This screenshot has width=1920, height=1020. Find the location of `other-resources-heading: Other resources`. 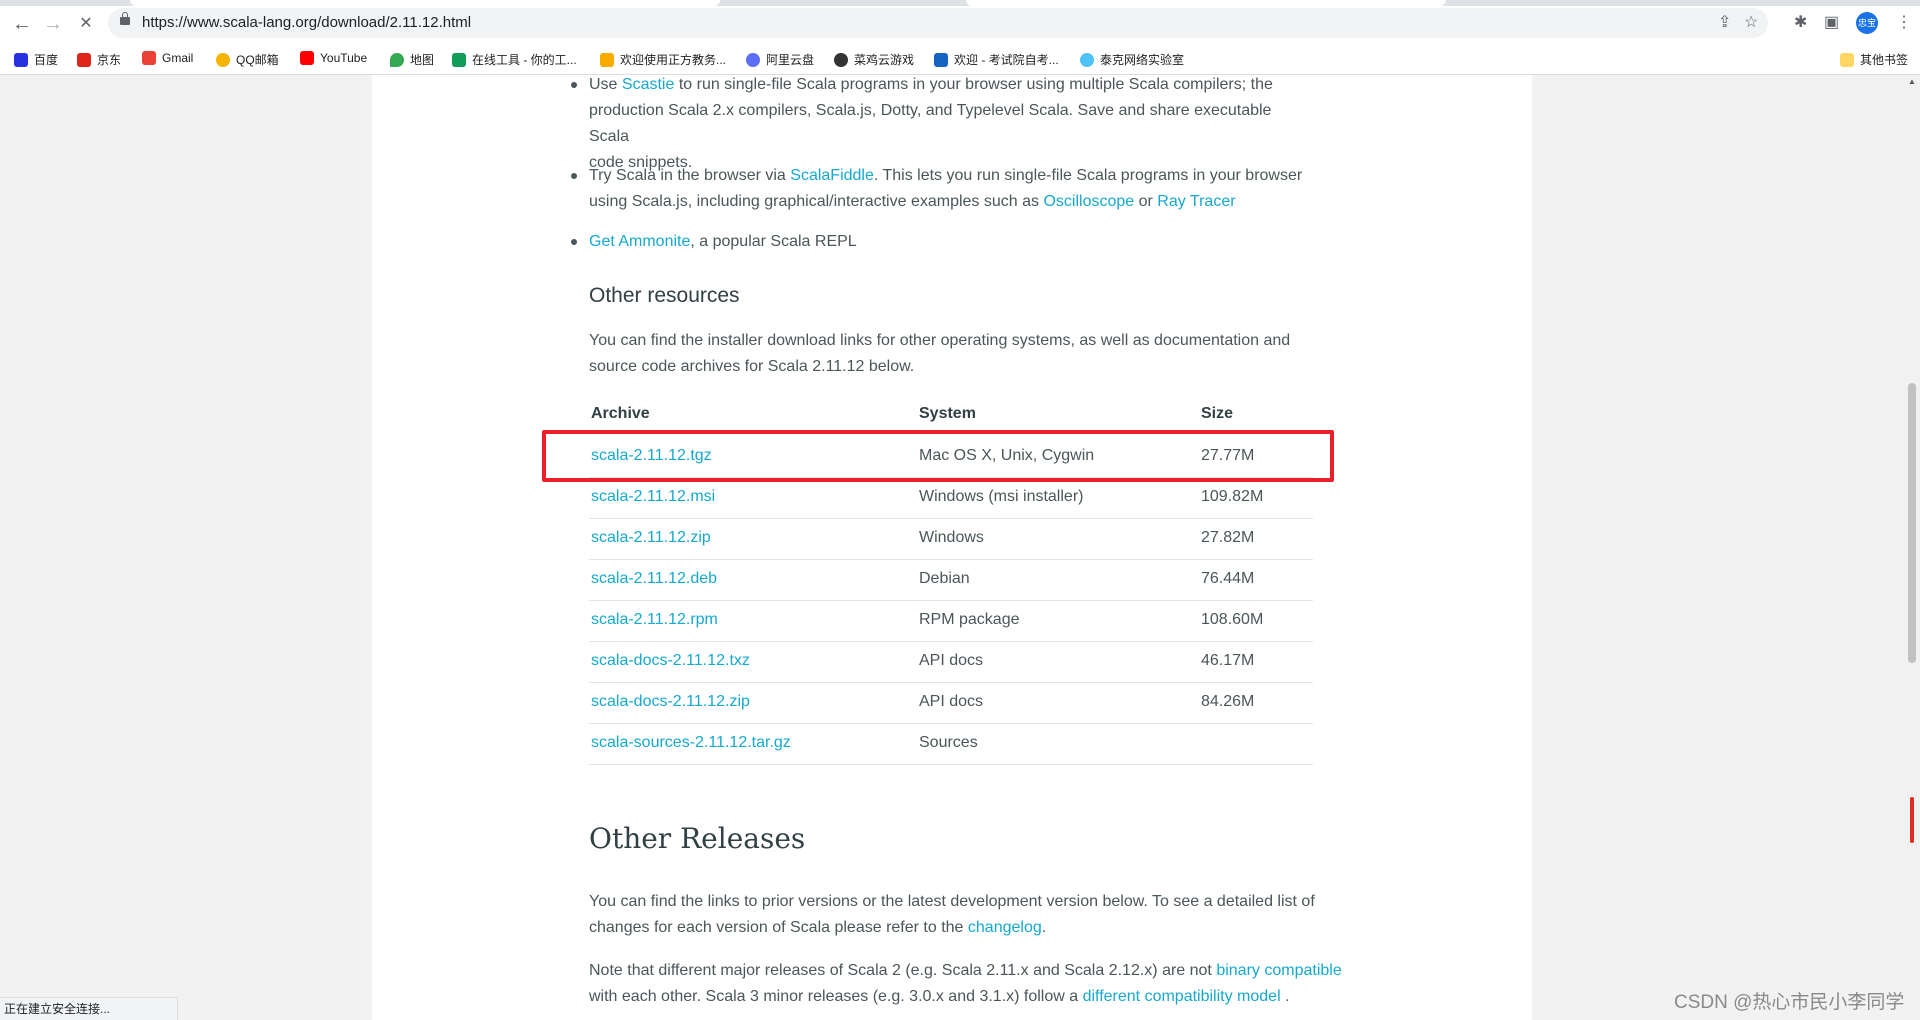

other-resources-heading: Other resources is located at coordinates (664, 295).